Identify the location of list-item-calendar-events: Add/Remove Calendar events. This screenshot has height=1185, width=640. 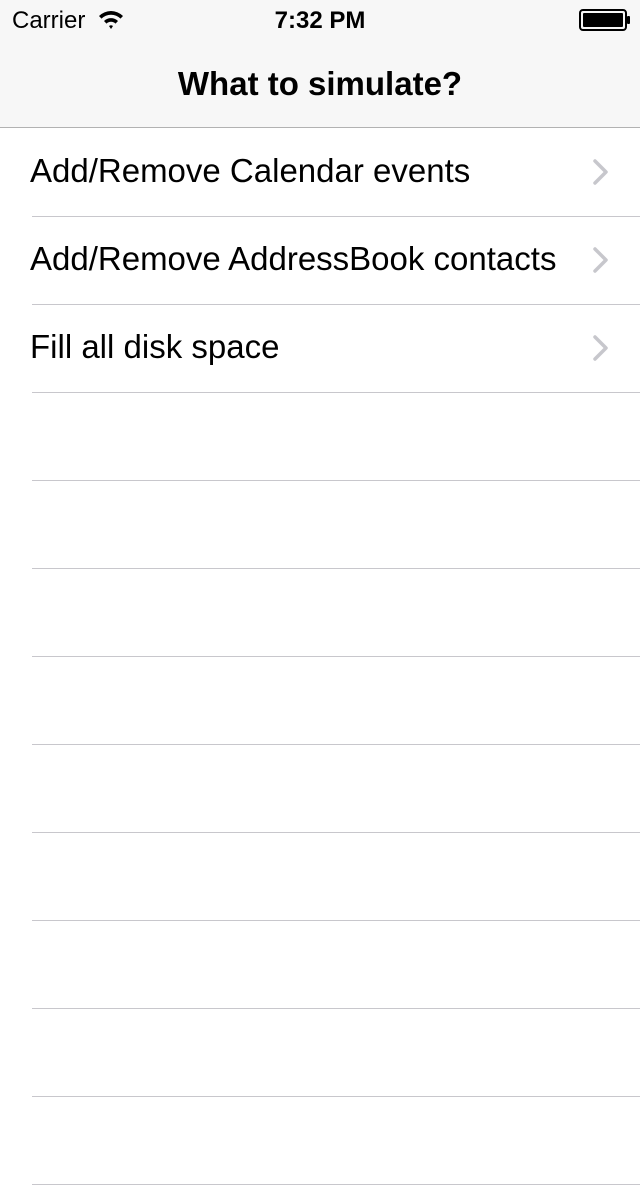
(320, 173).